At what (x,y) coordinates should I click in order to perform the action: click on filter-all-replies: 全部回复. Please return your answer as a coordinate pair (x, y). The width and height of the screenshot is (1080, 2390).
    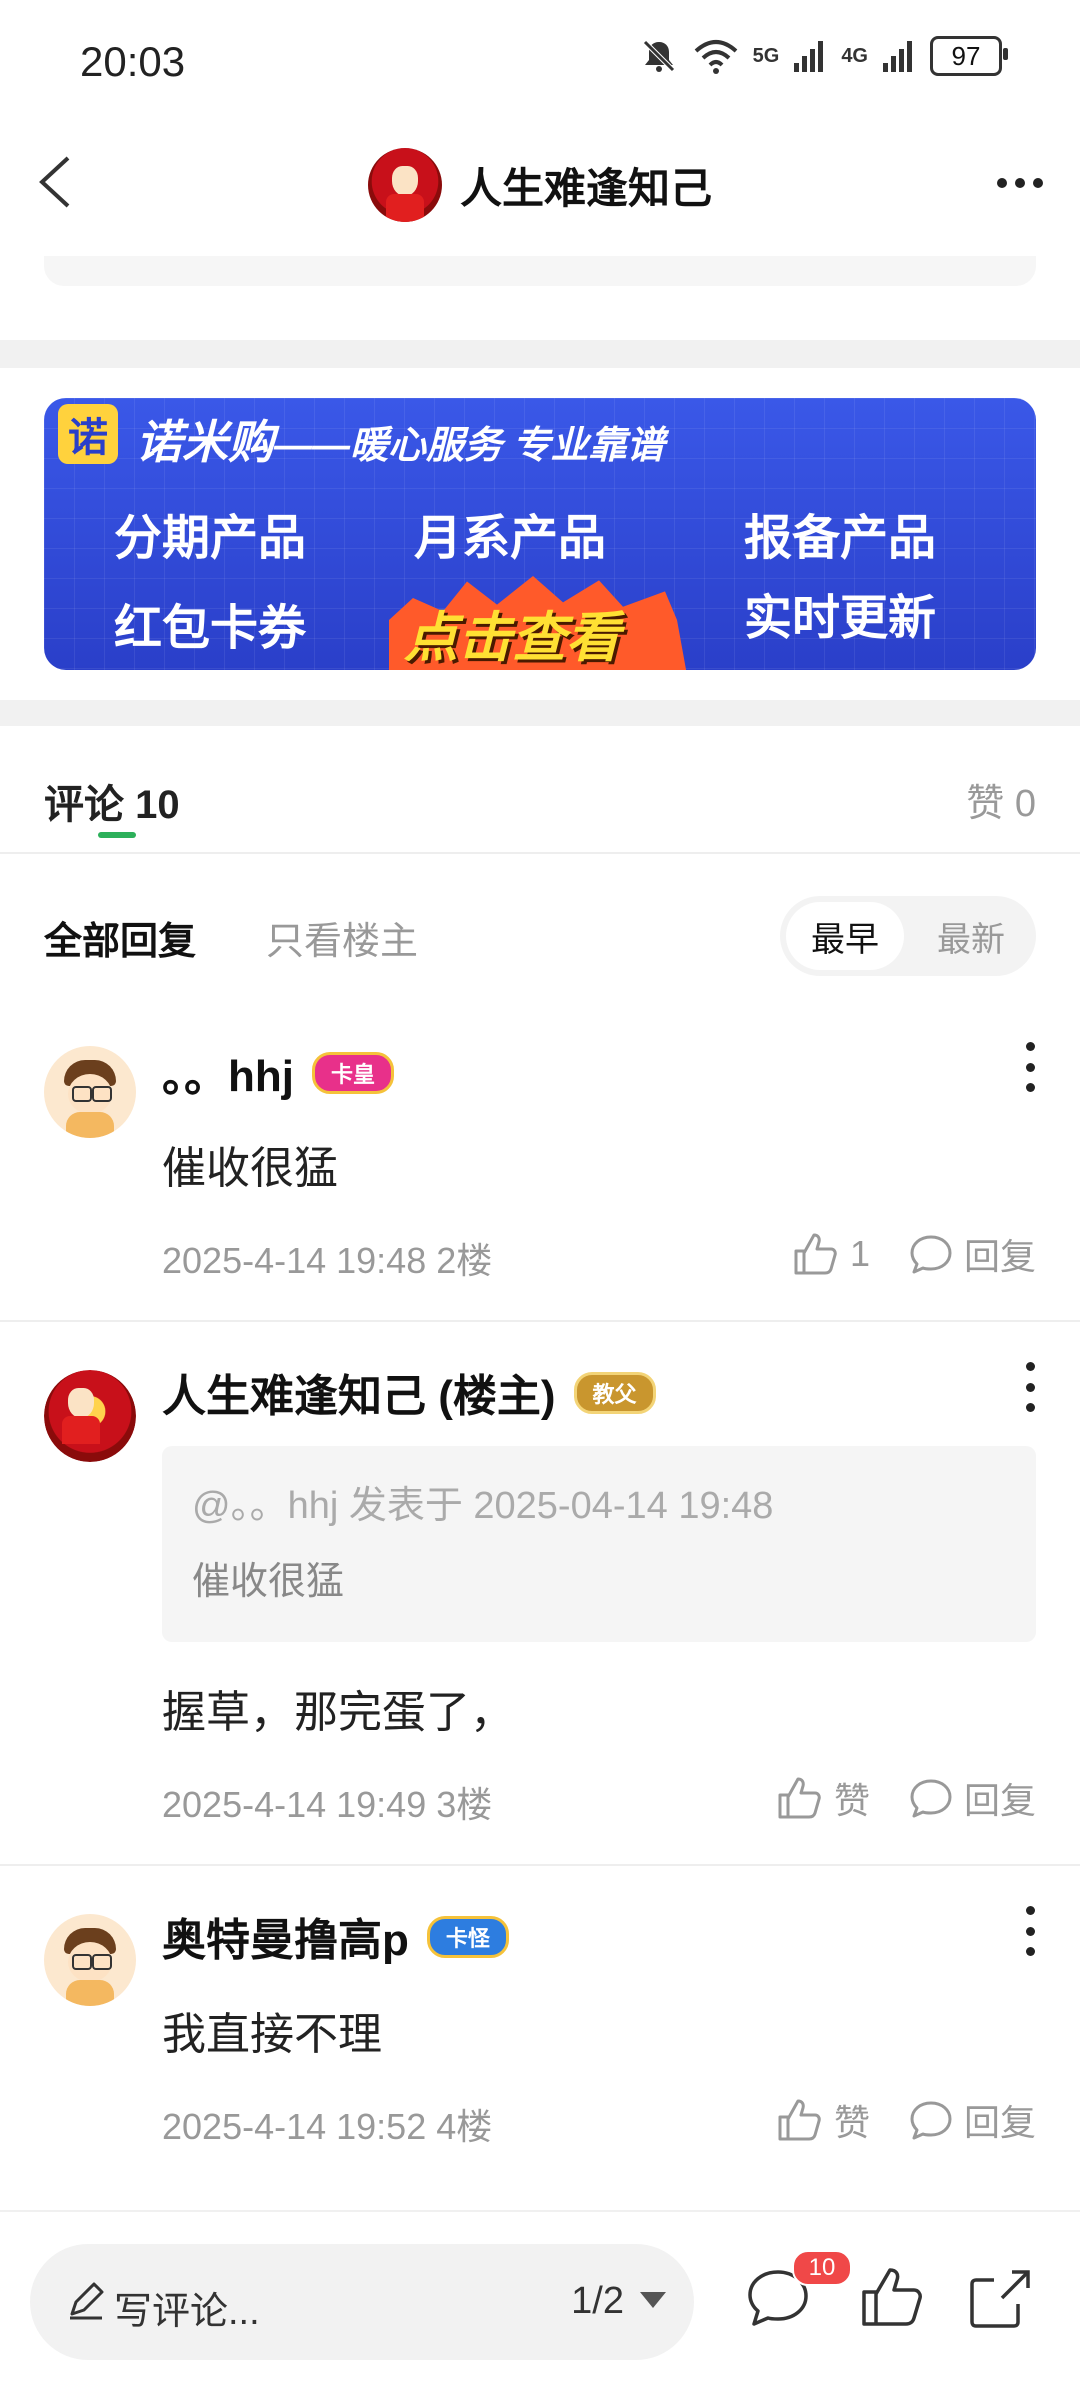
    Looking at the image, I should click on (120, 937).